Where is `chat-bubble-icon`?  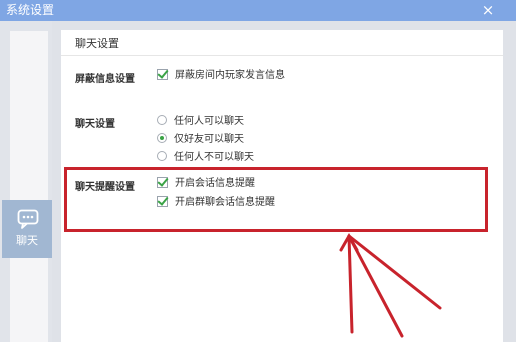
chat-bubble-icon is located at coordinates (28, 219).